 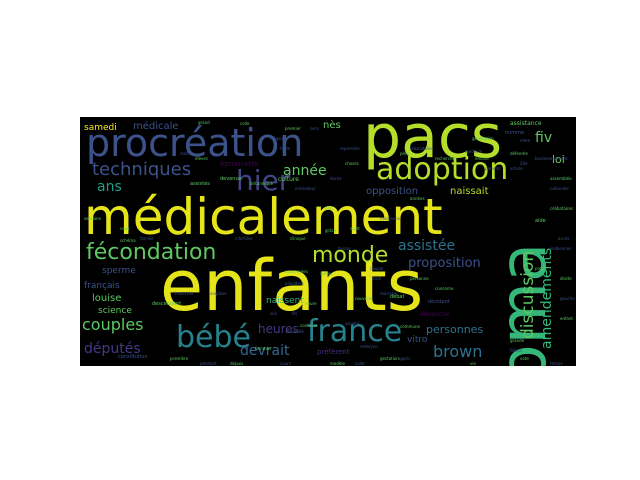 What do you see at coordinates (332, 125) in the screenshot?
I see `word-nes: nès` at bounding box center [332, 125].